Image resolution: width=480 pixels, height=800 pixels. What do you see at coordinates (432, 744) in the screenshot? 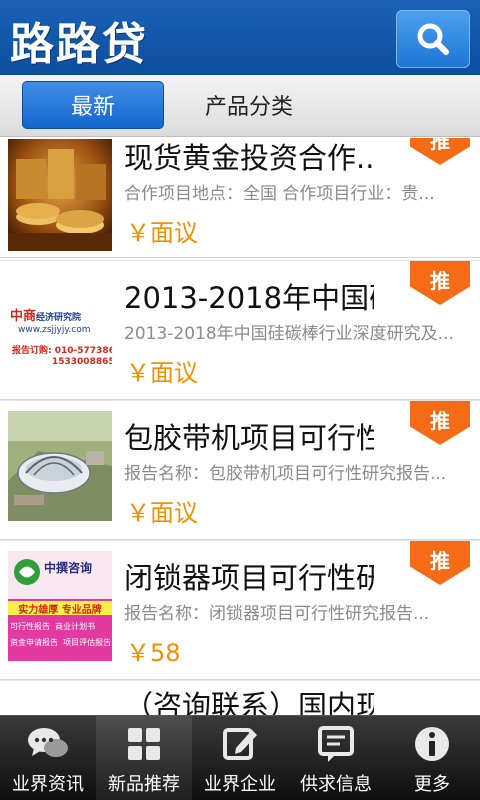
I see `info-icon` at bounding box center [432, 744].